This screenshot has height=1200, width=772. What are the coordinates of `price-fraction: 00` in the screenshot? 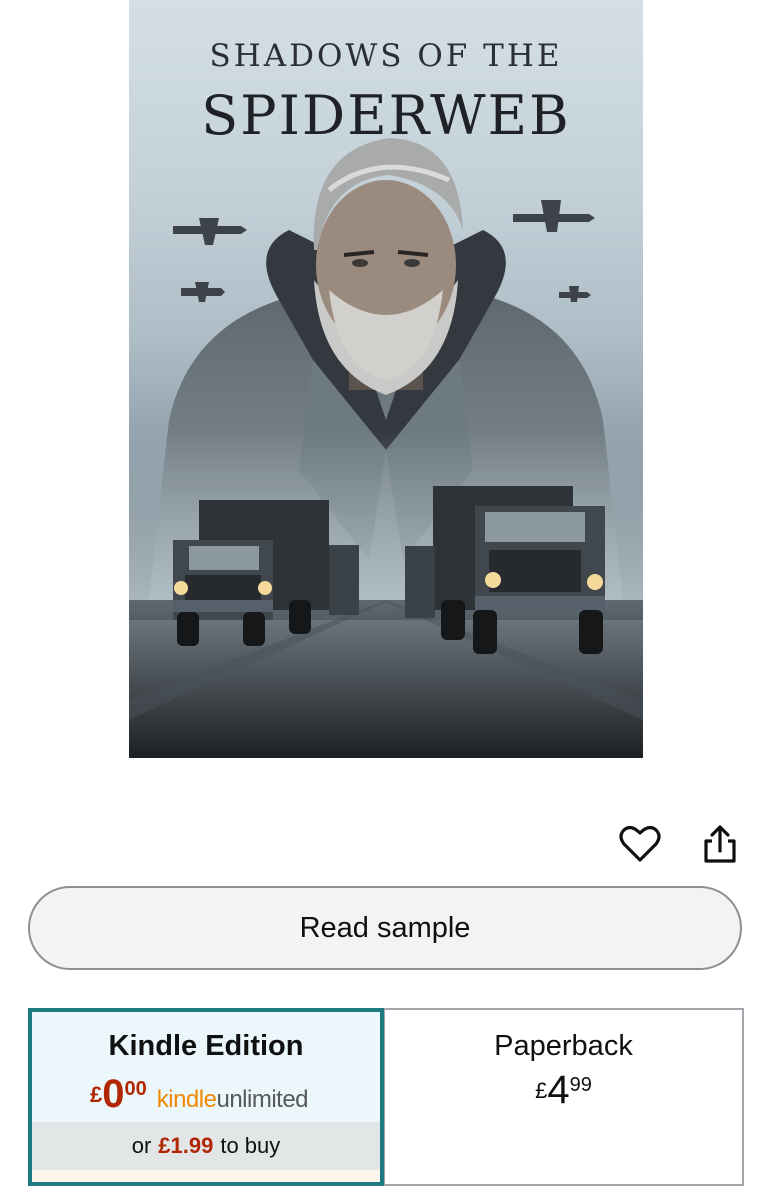 It's located at (135, 1089).